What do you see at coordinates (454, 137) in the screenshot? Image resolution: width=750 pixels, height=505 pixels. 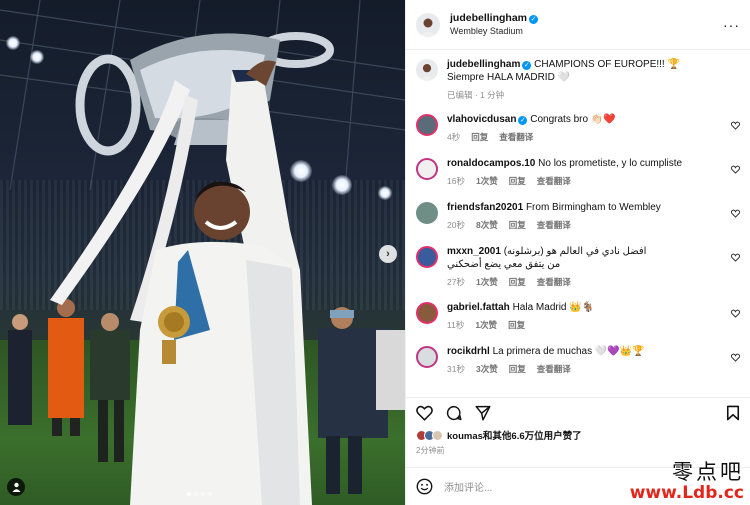 I see `comment-time: 4秒` at bounding box center [454, 137].